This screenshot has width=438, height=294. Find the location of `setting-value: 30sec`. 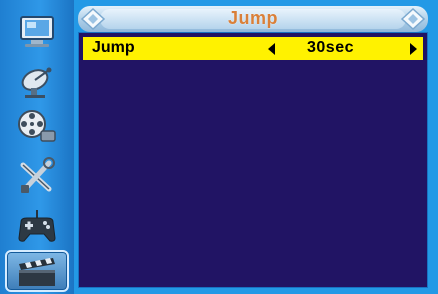

setting-value: 30sec is located at coordinates (330, 47).